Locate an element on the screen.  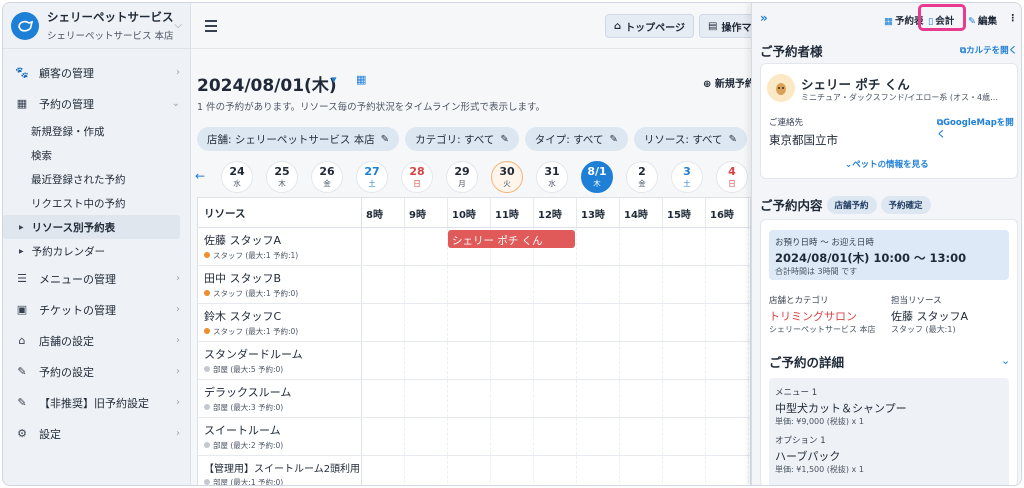
top-page-button: ⌂ トップページ is located at coordinates (649, 26).